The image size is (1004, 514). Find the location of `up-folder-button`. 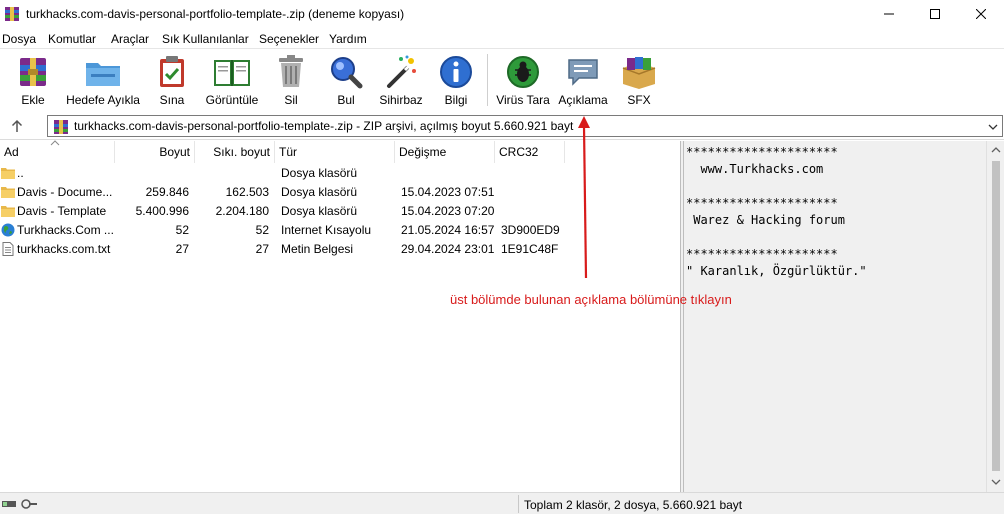

up-folder-button is located at coordinates (17, 126).